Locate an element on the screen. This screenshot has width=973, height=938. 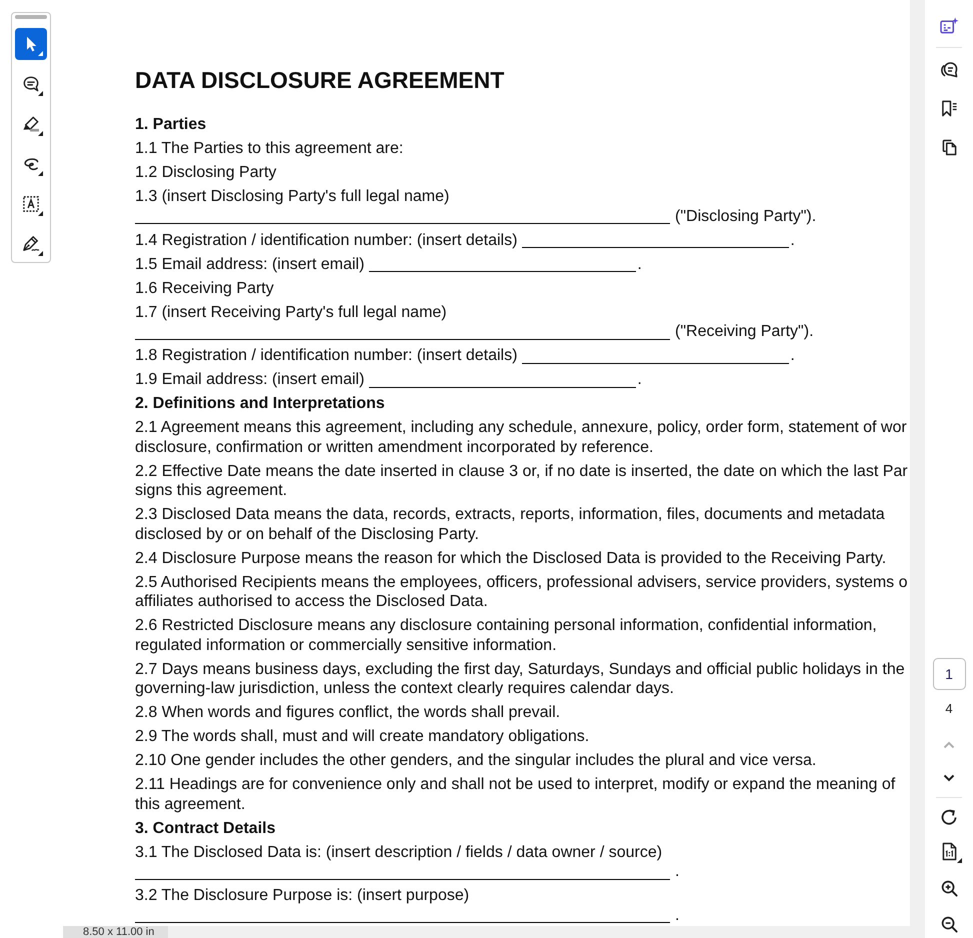
clause-text: 1.3 (insert Disclosing Party's full legal name) is located at coordinates (292, 196).